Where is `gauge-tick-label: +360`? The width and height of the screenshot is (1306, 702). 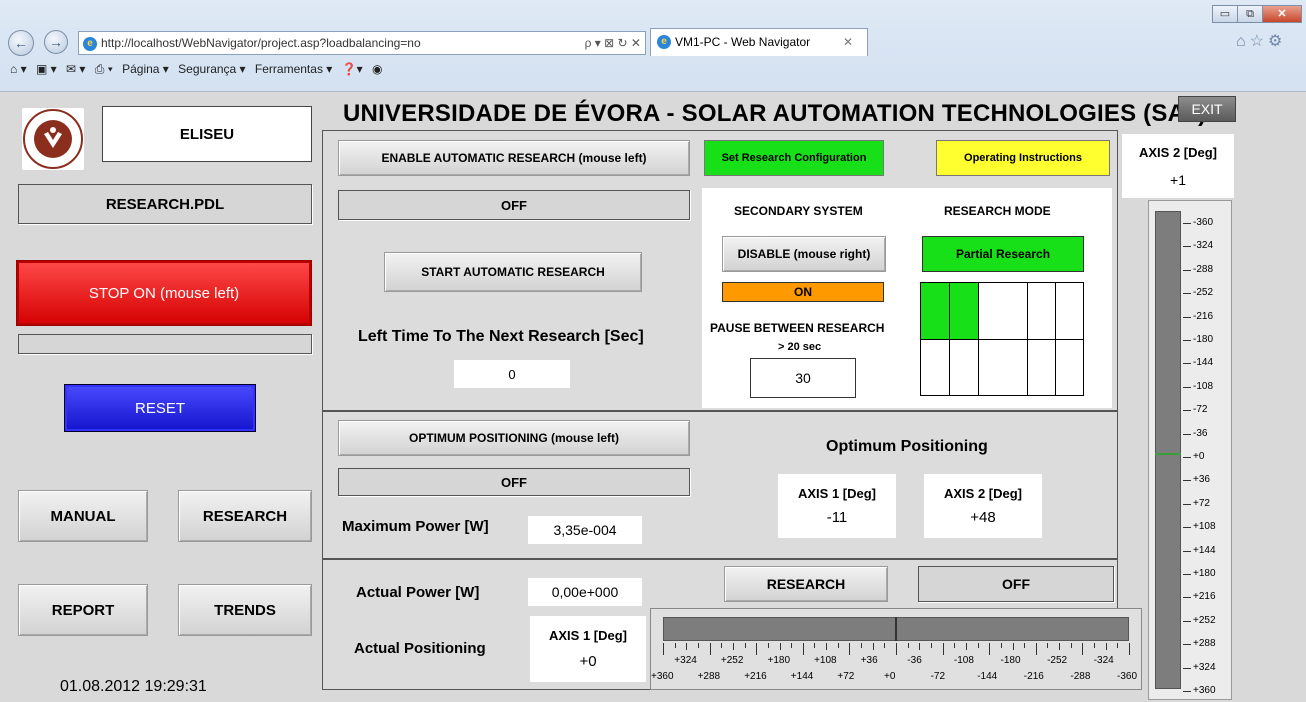
gauge-tick-label: +360 is located at coordinates (1204, 690).